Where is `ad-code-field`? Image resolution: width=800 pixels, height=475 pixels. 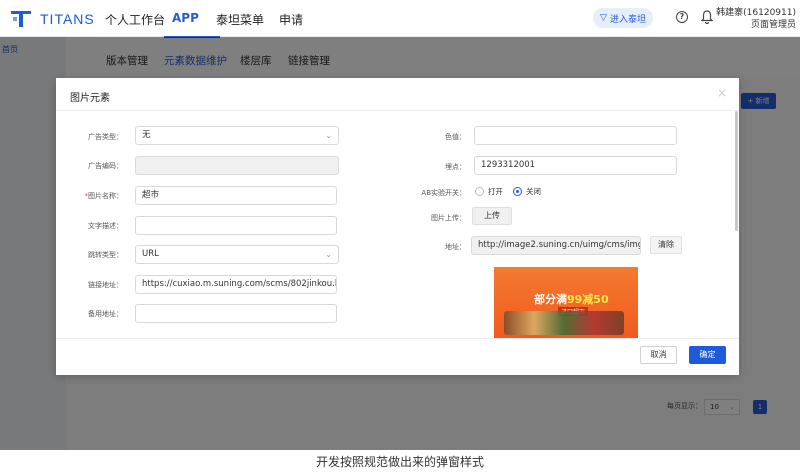
ad-code-field is located at coordinates (237, 165).